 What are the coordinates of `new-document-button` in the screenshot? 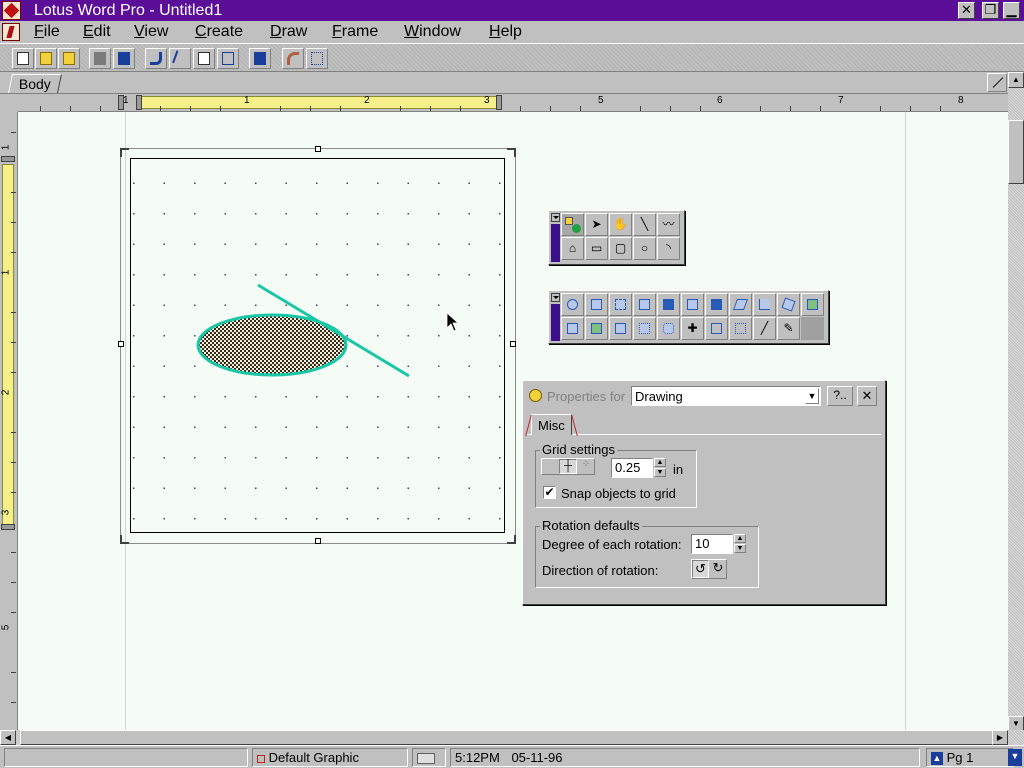 It's located at (23, 58).